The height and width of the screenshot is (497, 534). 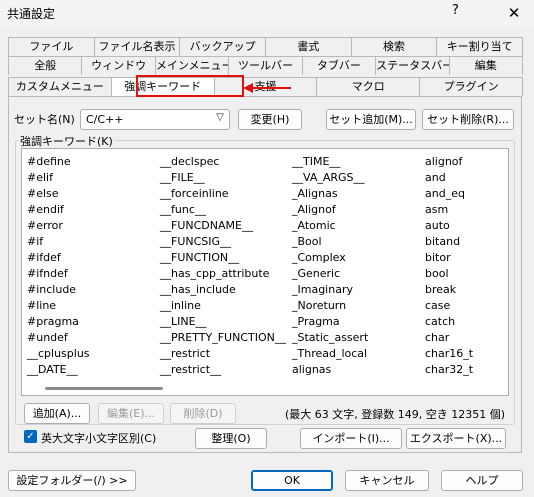 What do you see at coordinates (485, 65) in the screenshot?
I see `tab-edit: 編集` at bounding box center [485, 65].